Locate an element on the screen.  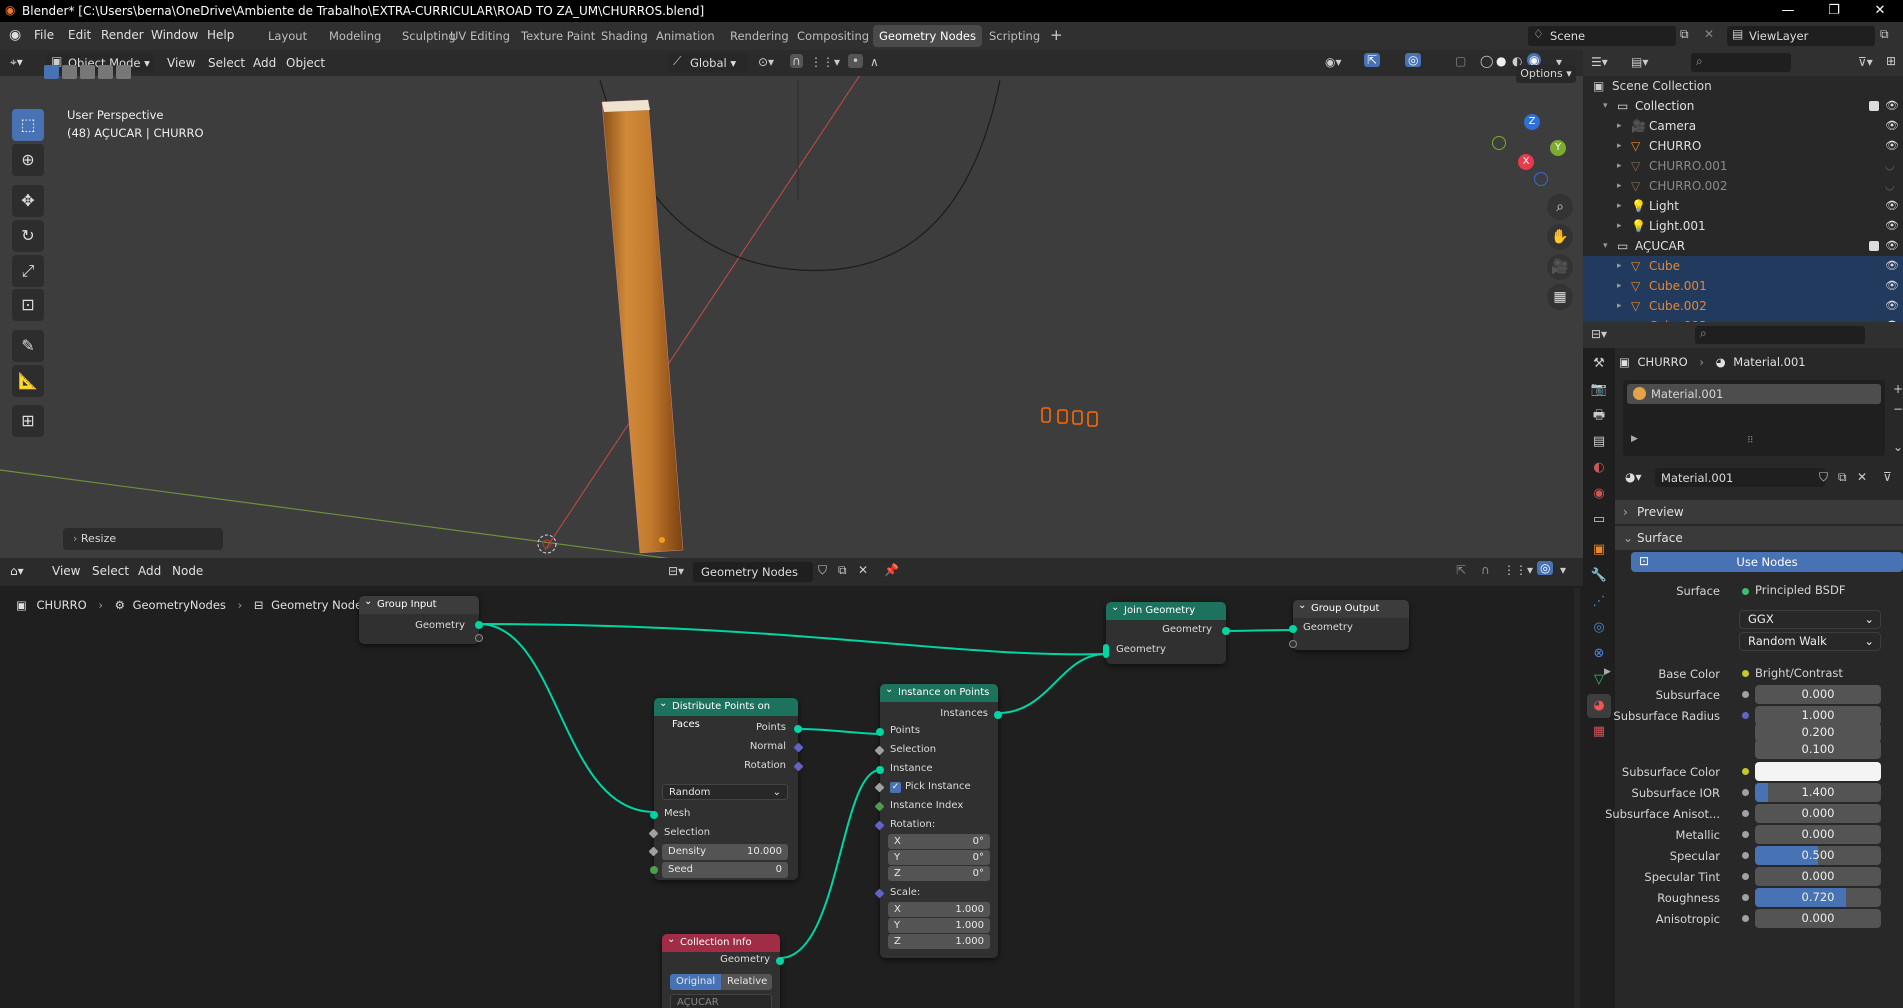
instance-instance-socket is located at coordinates (880, 770).